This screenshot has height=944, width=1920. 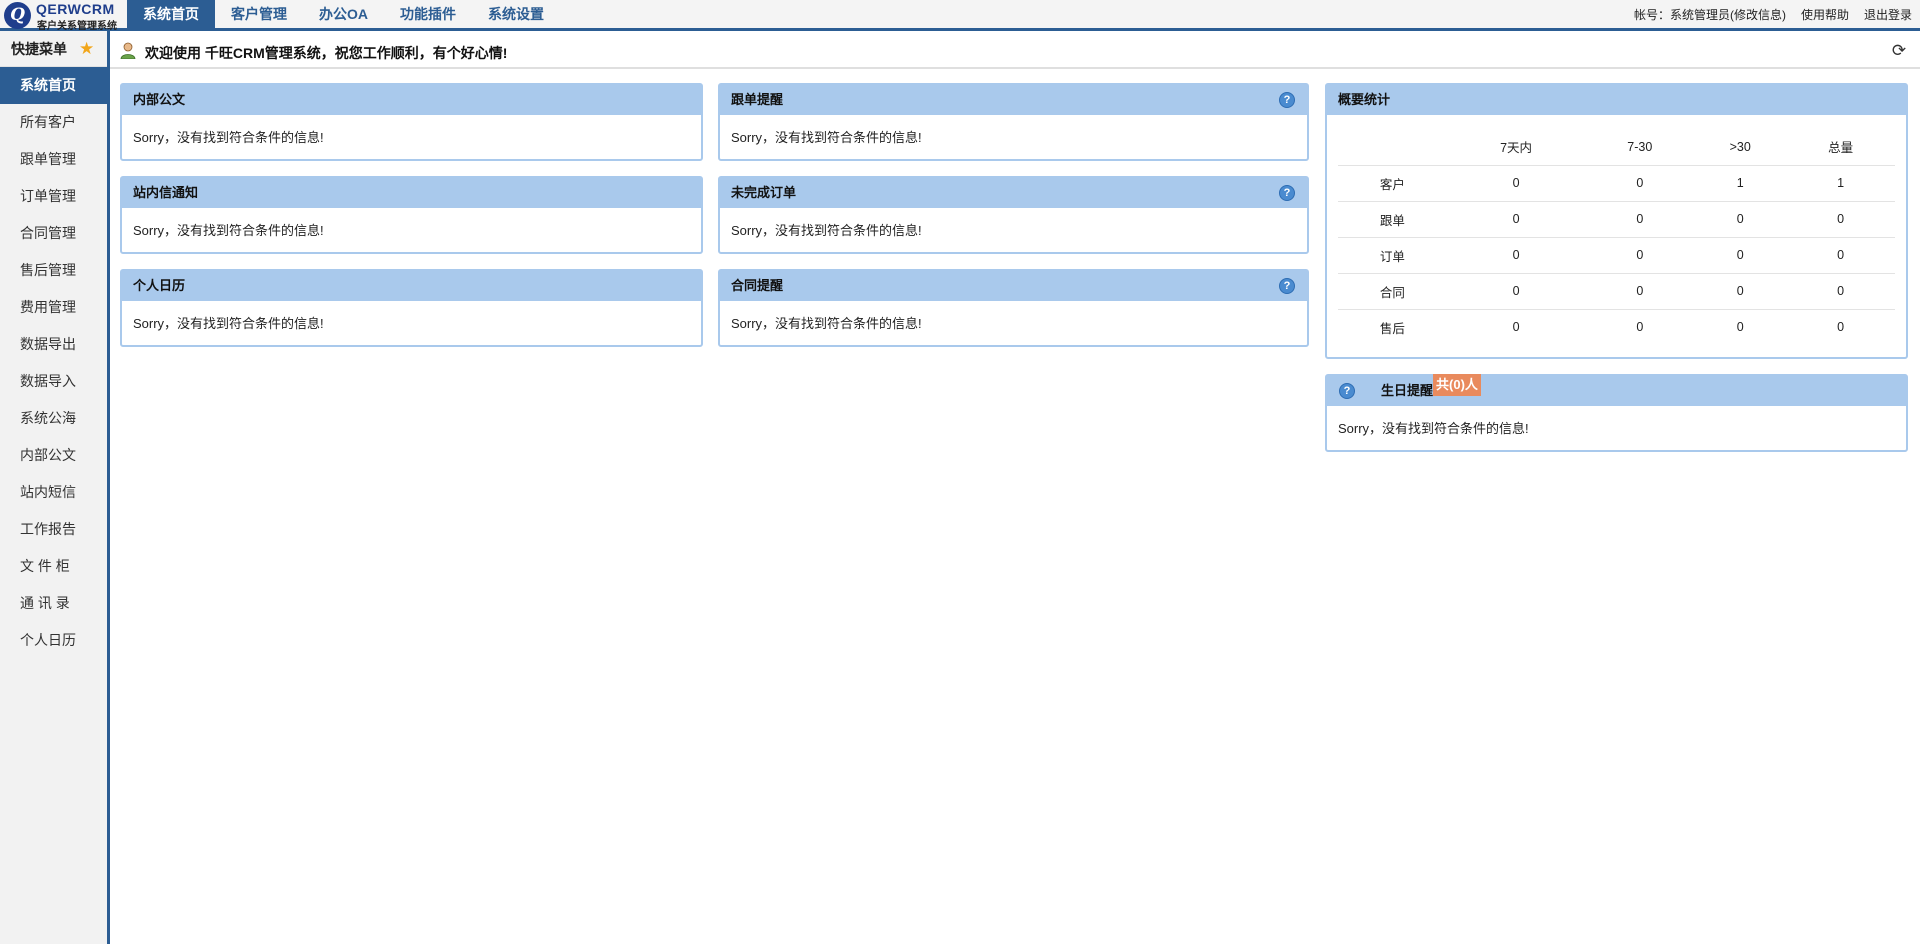 I want to click on table-row: 售后 0 0 0 0, so click(x=1616, y=327).